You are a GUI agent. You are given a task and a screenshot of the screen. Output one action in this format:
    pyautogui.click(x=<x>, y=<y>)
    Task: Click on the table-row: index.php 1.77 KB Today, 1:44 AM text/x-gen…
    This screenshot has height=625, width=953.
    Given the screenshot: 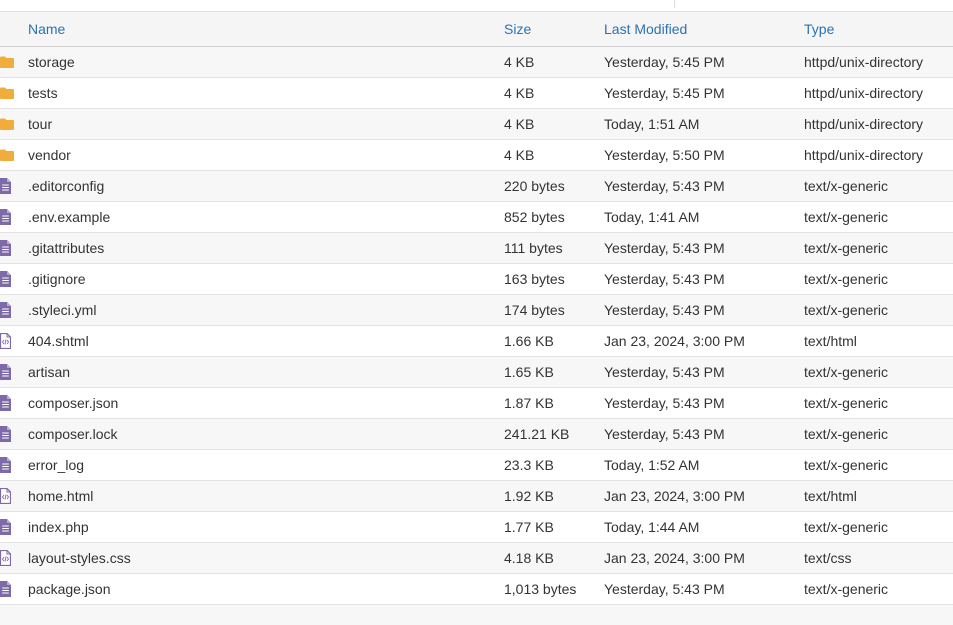 What is the action you would take?
    pyautogui.click(x=476, y=527)
    